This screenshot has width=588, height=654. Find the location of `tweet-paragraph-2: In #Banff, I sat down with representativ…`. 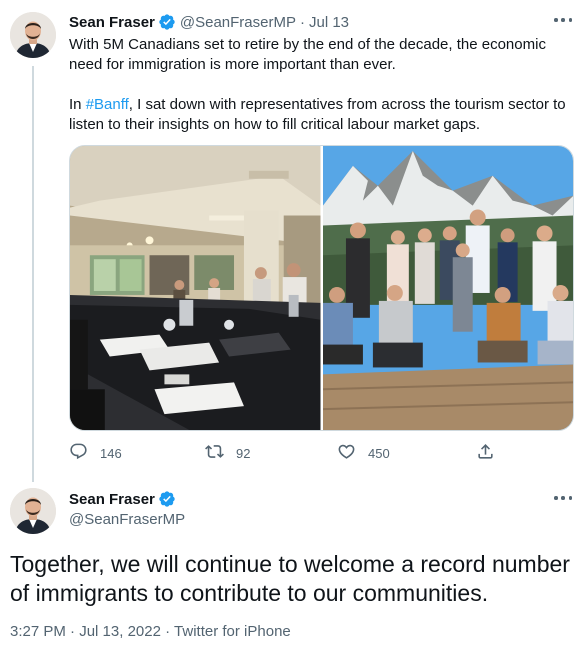

tweet-paragraph-2: In #Banff, I sat down with representativ… is located at coordinates (324, 115).